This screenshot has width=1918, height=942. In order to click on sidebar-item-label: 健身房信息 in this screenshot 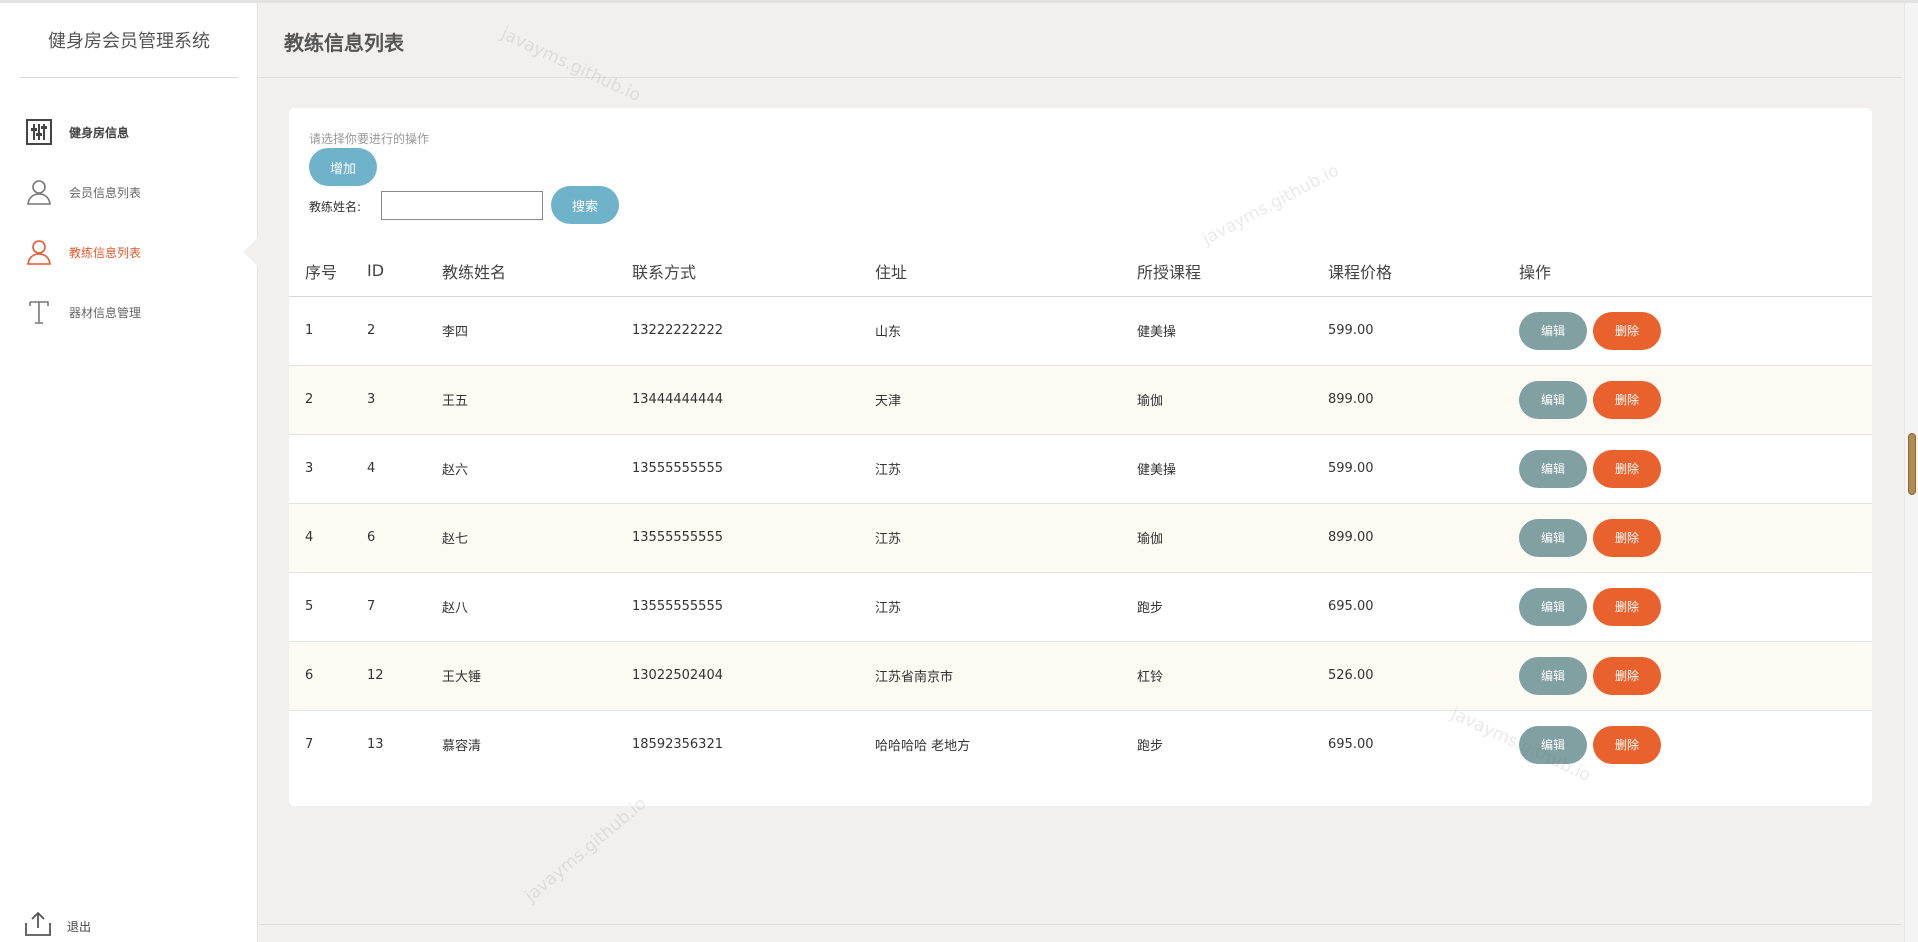, I will do `click(99, 132)`.